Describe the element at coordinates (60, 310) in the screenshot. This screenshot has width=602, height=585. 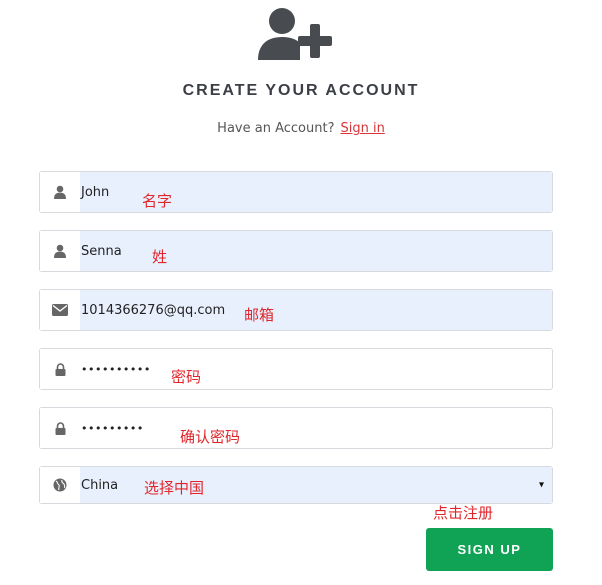
I see `envelope-icon` at that location.